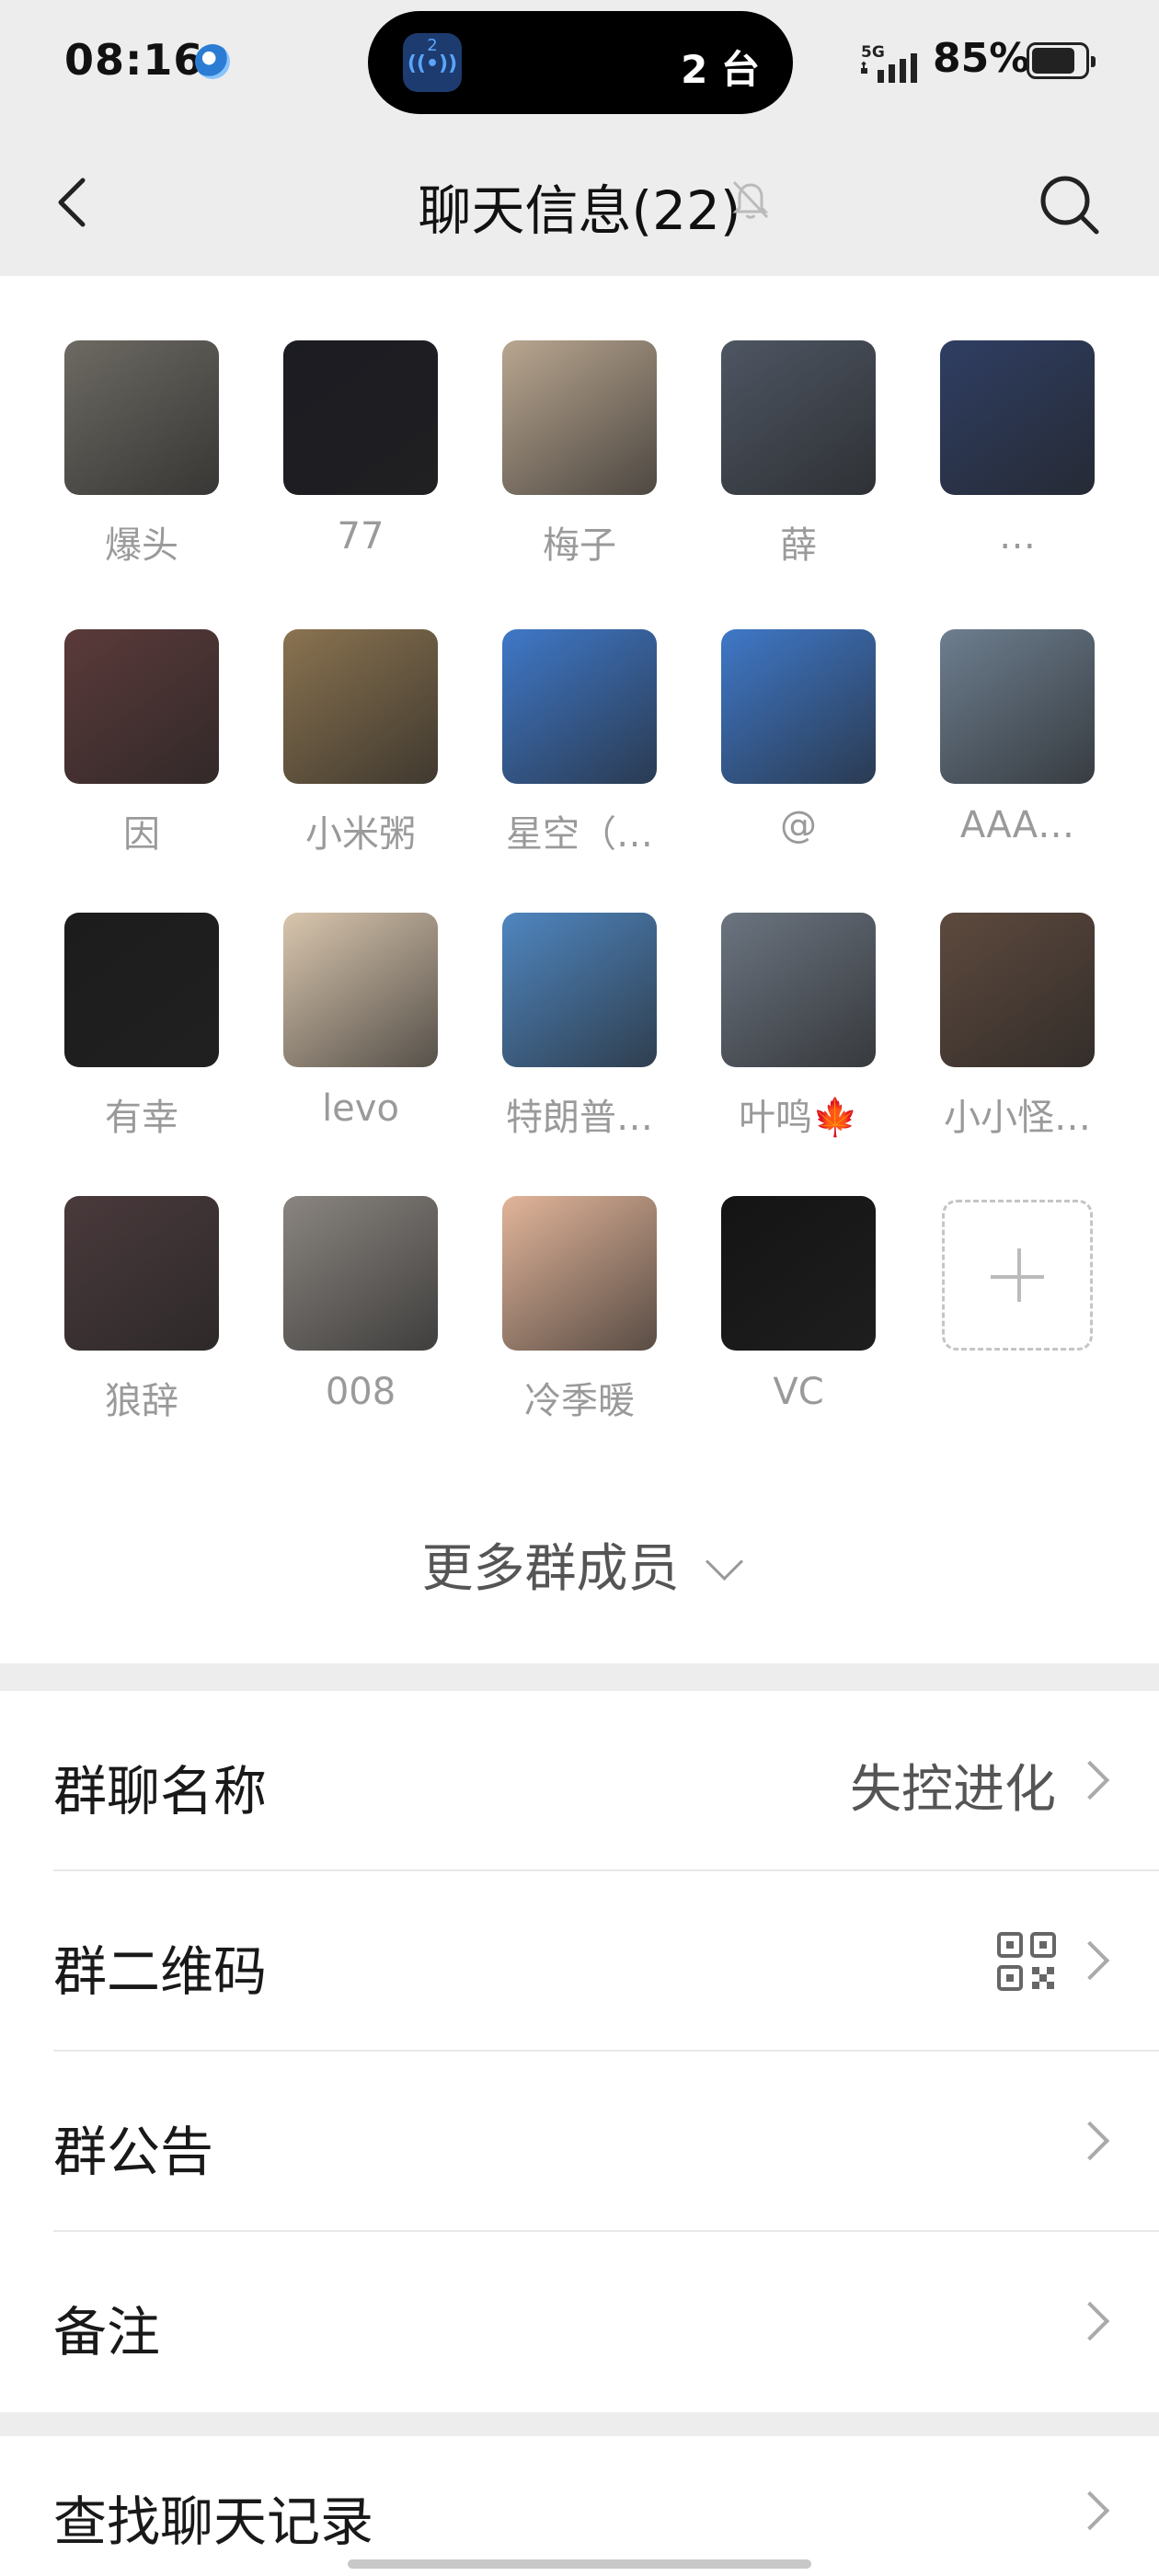 The width and height of the screenshot is (1159, 2576). Describe the element at coordinates (1068, 204) in the screenshot. I see `search-button` at that location.